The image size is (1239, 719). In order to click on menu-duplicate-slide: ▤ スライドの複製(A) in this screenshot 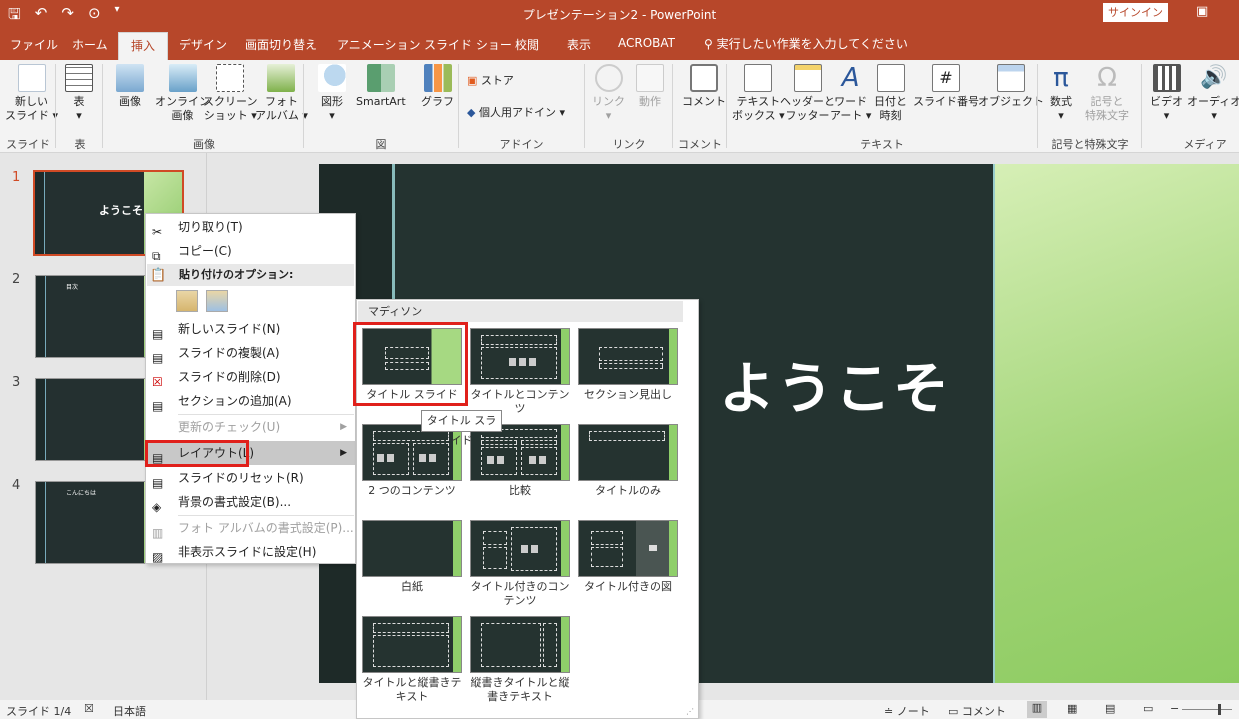, I will do `click(250, 353)`.